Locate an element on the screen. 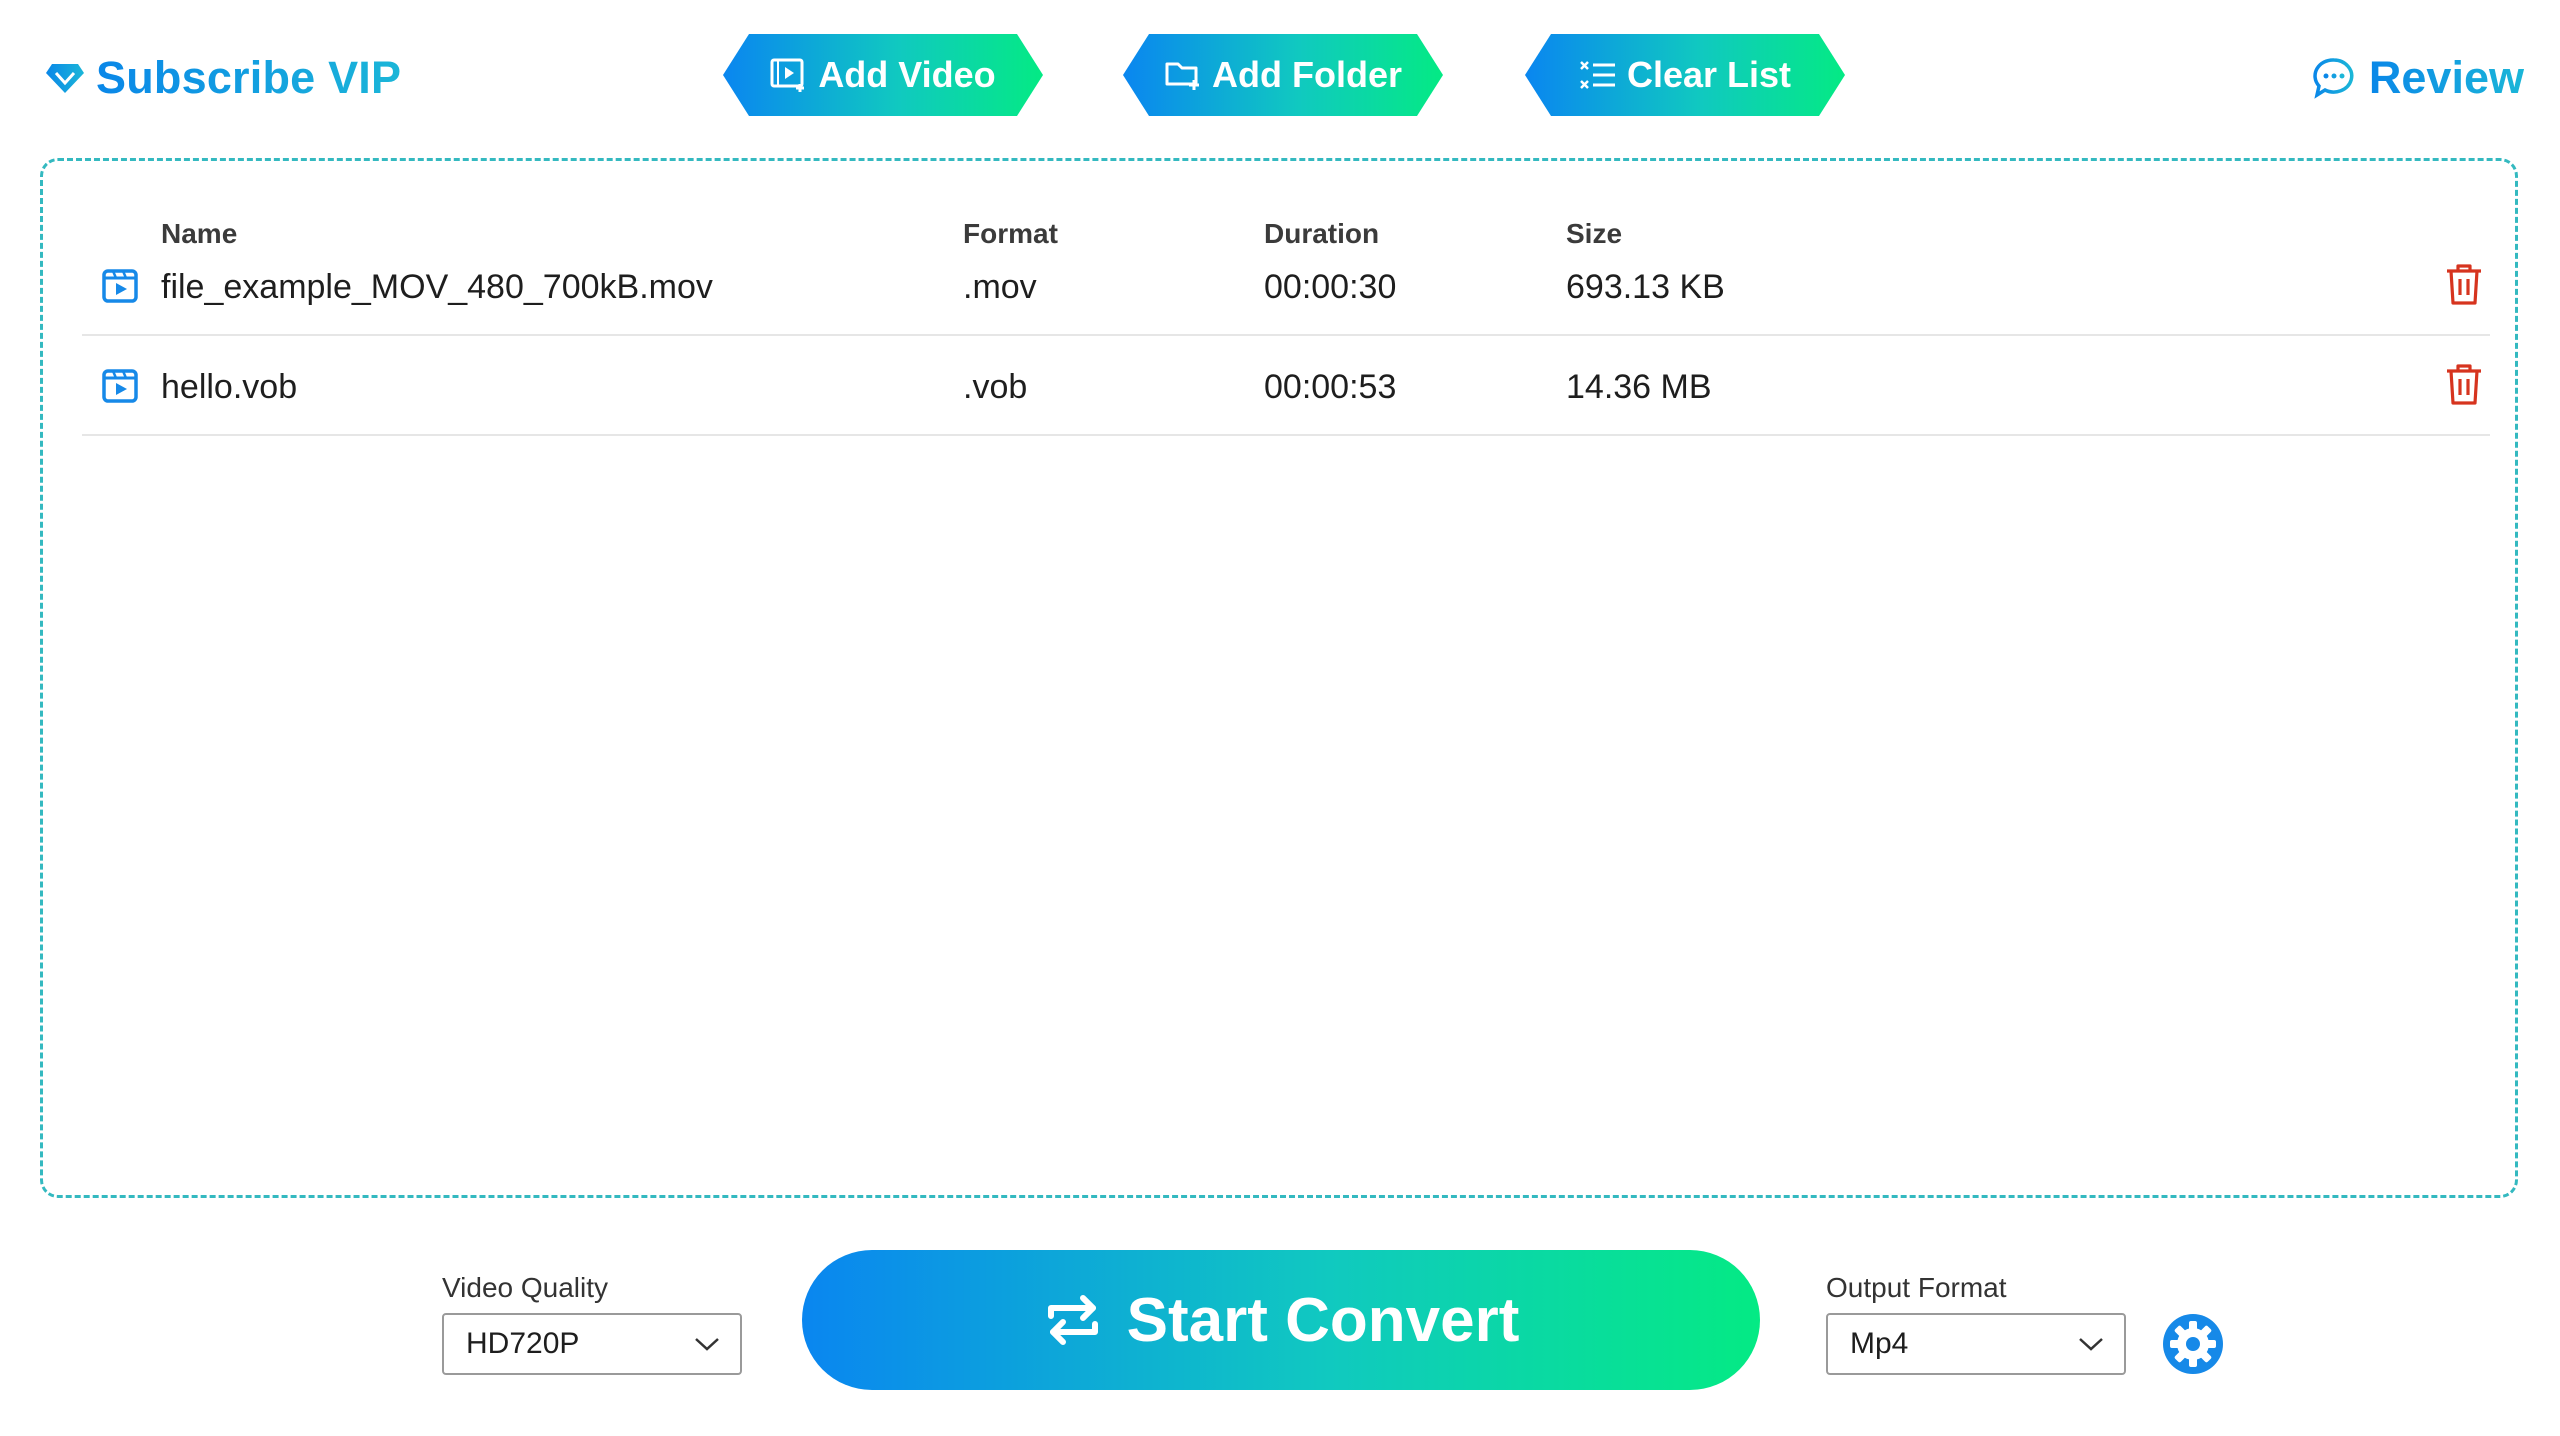 This screenshot has height=1436, width=2560. review-link: Review is located at coordinates (2418, 78).